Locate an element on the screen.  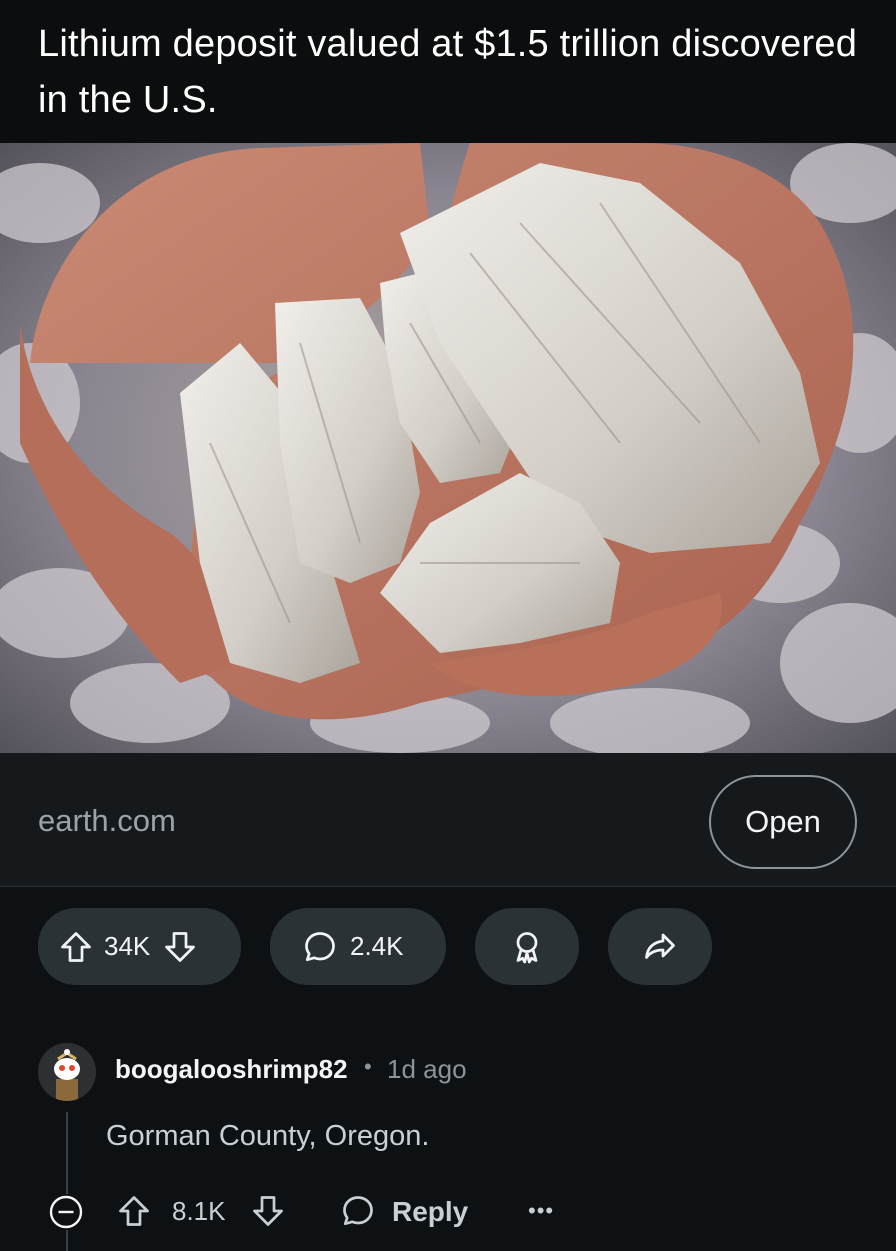
collapse-thread-button is located at coordinates (66, 1212).